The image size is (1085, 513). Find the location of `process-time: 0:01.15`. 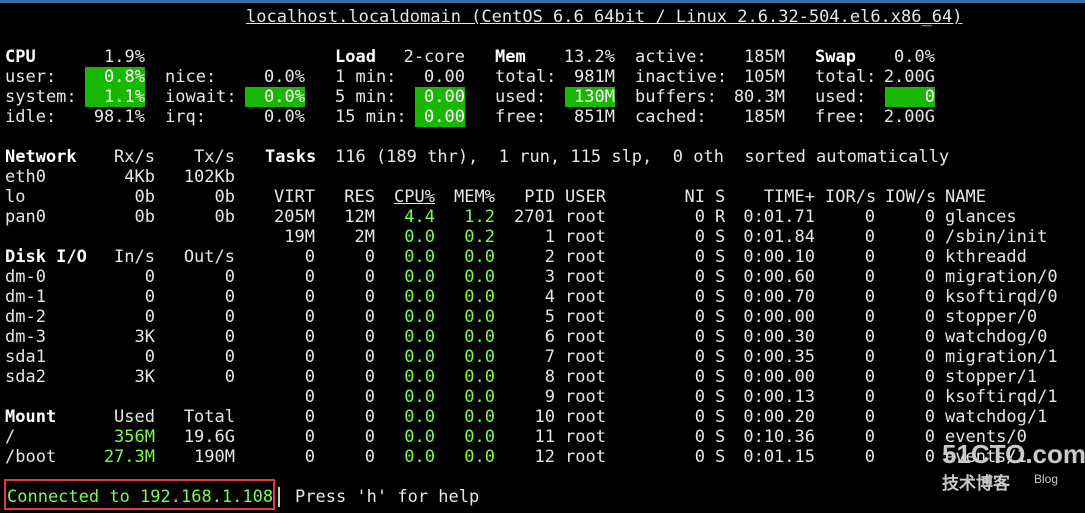

process-time: 0:01.15 is located at coordinates (779, 457).